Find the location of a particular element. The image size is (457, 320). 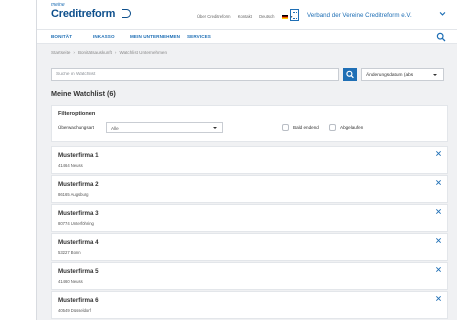

nav-inkasso: INKASSO is located at coordinates (104, 36).